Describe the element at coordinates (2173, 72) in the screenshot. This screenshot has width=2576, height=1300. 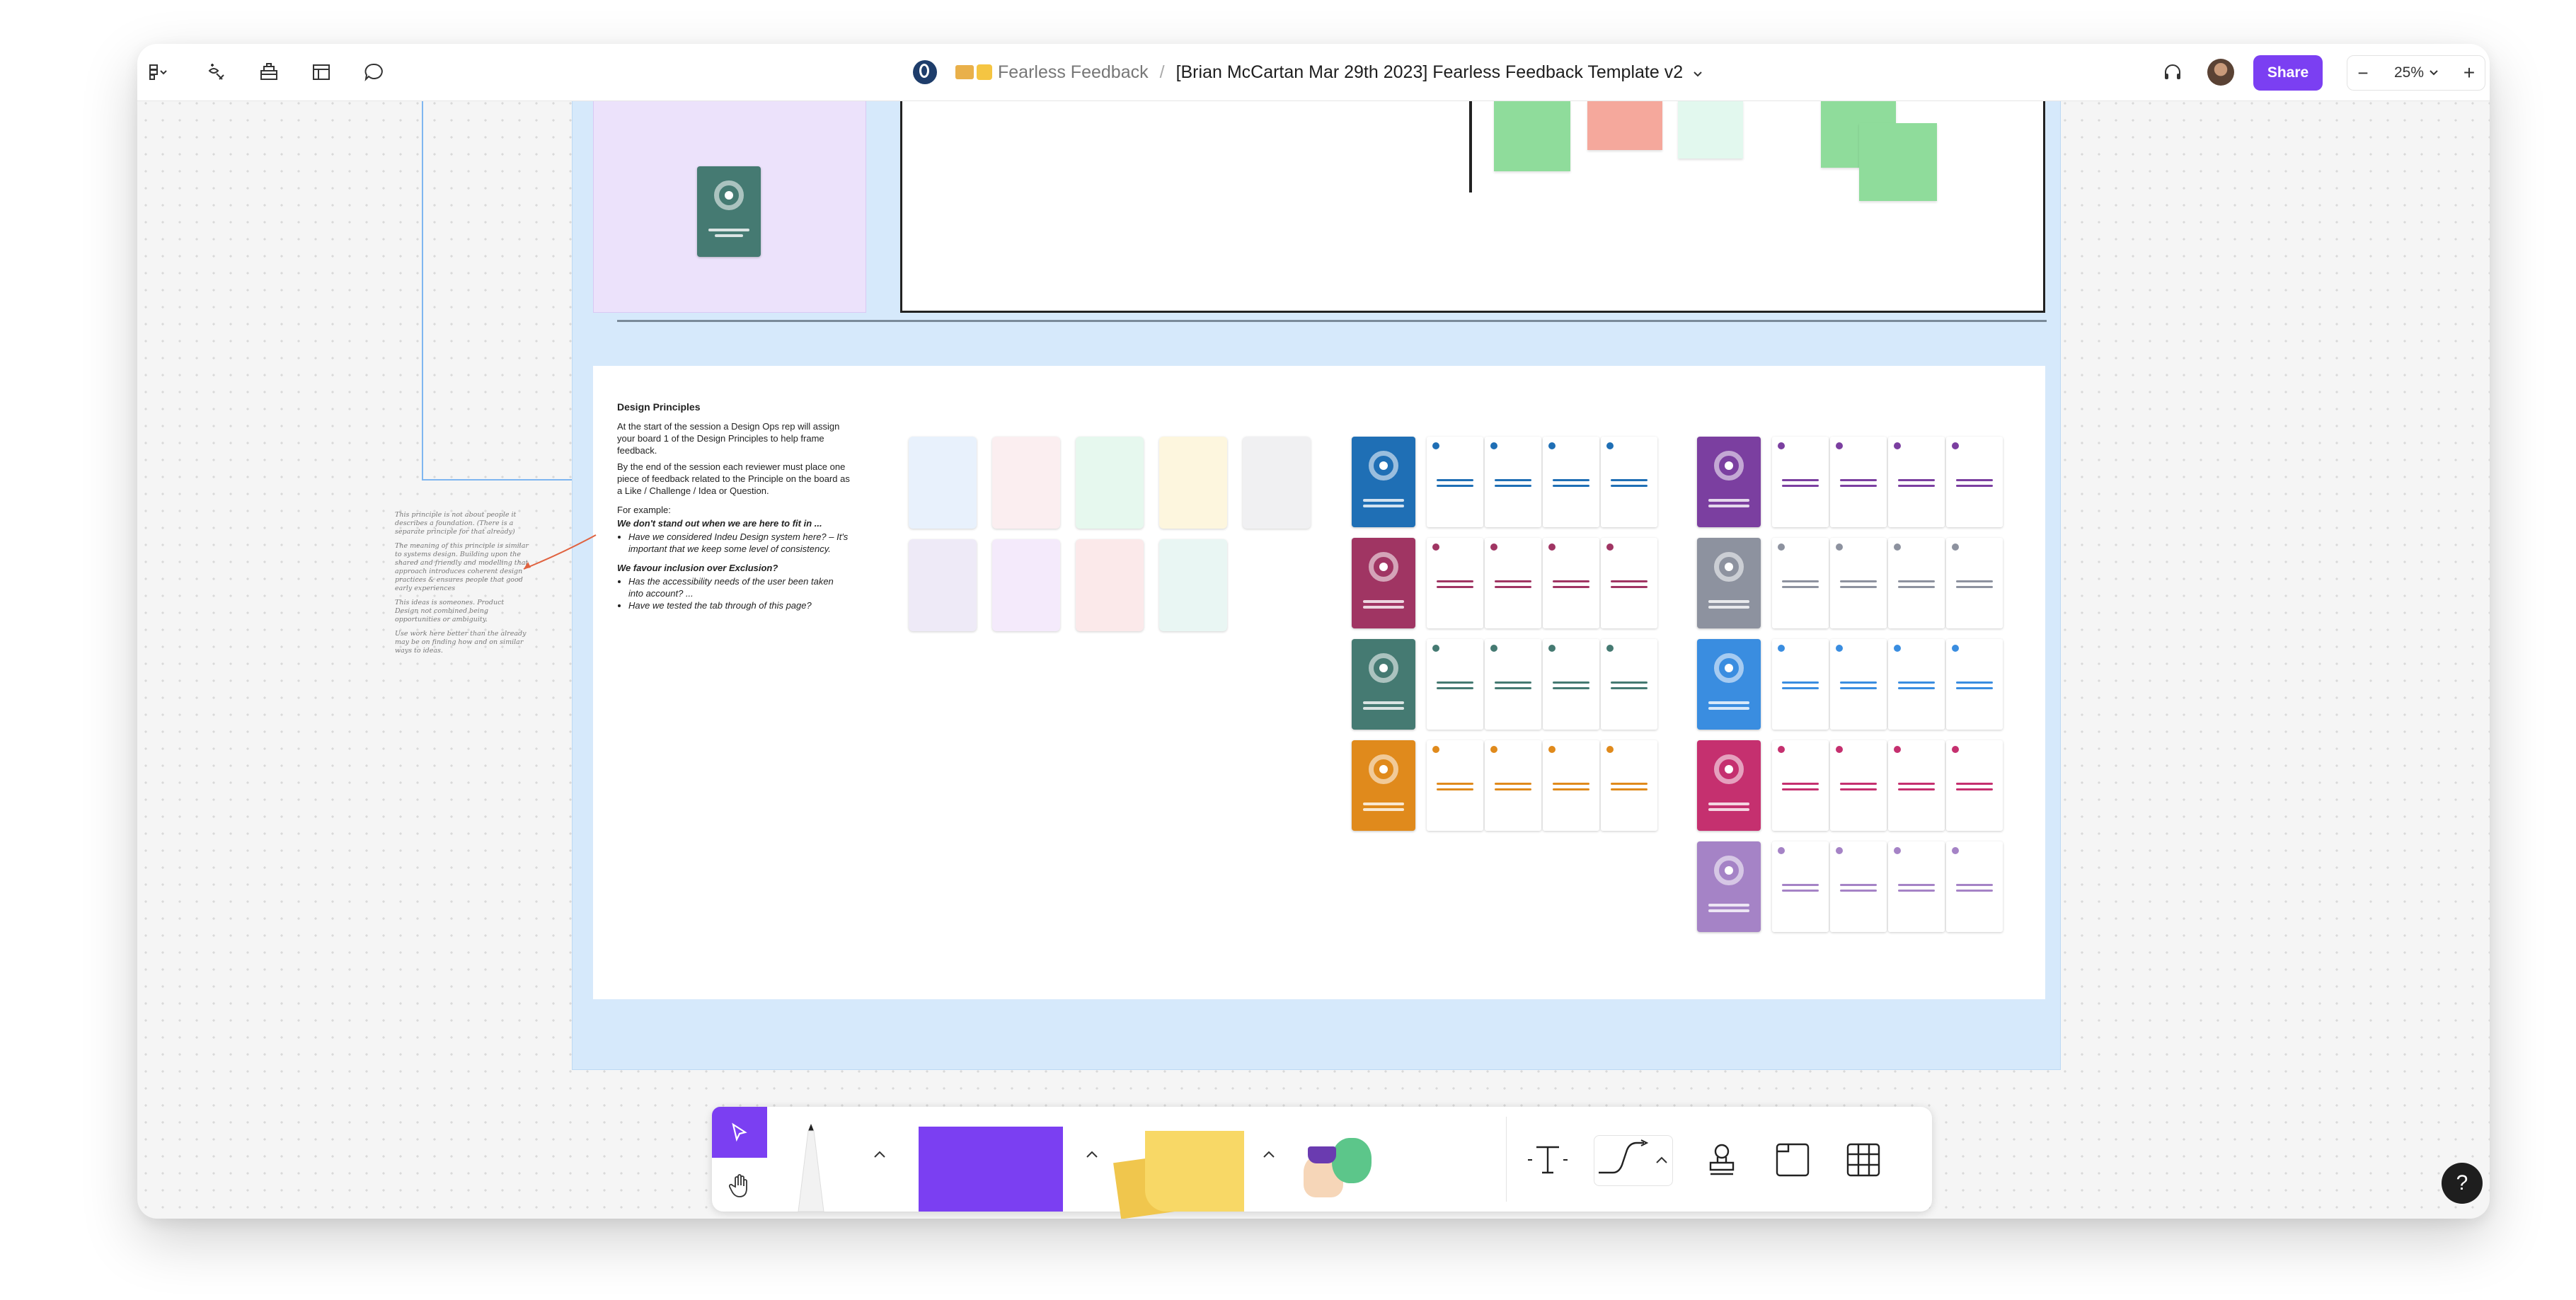
I see `headphones-icon` at that location.